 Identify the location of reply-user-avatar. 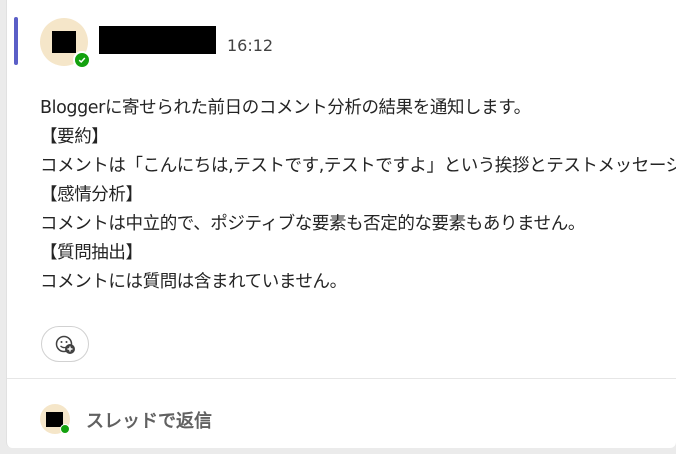
(55, 419).